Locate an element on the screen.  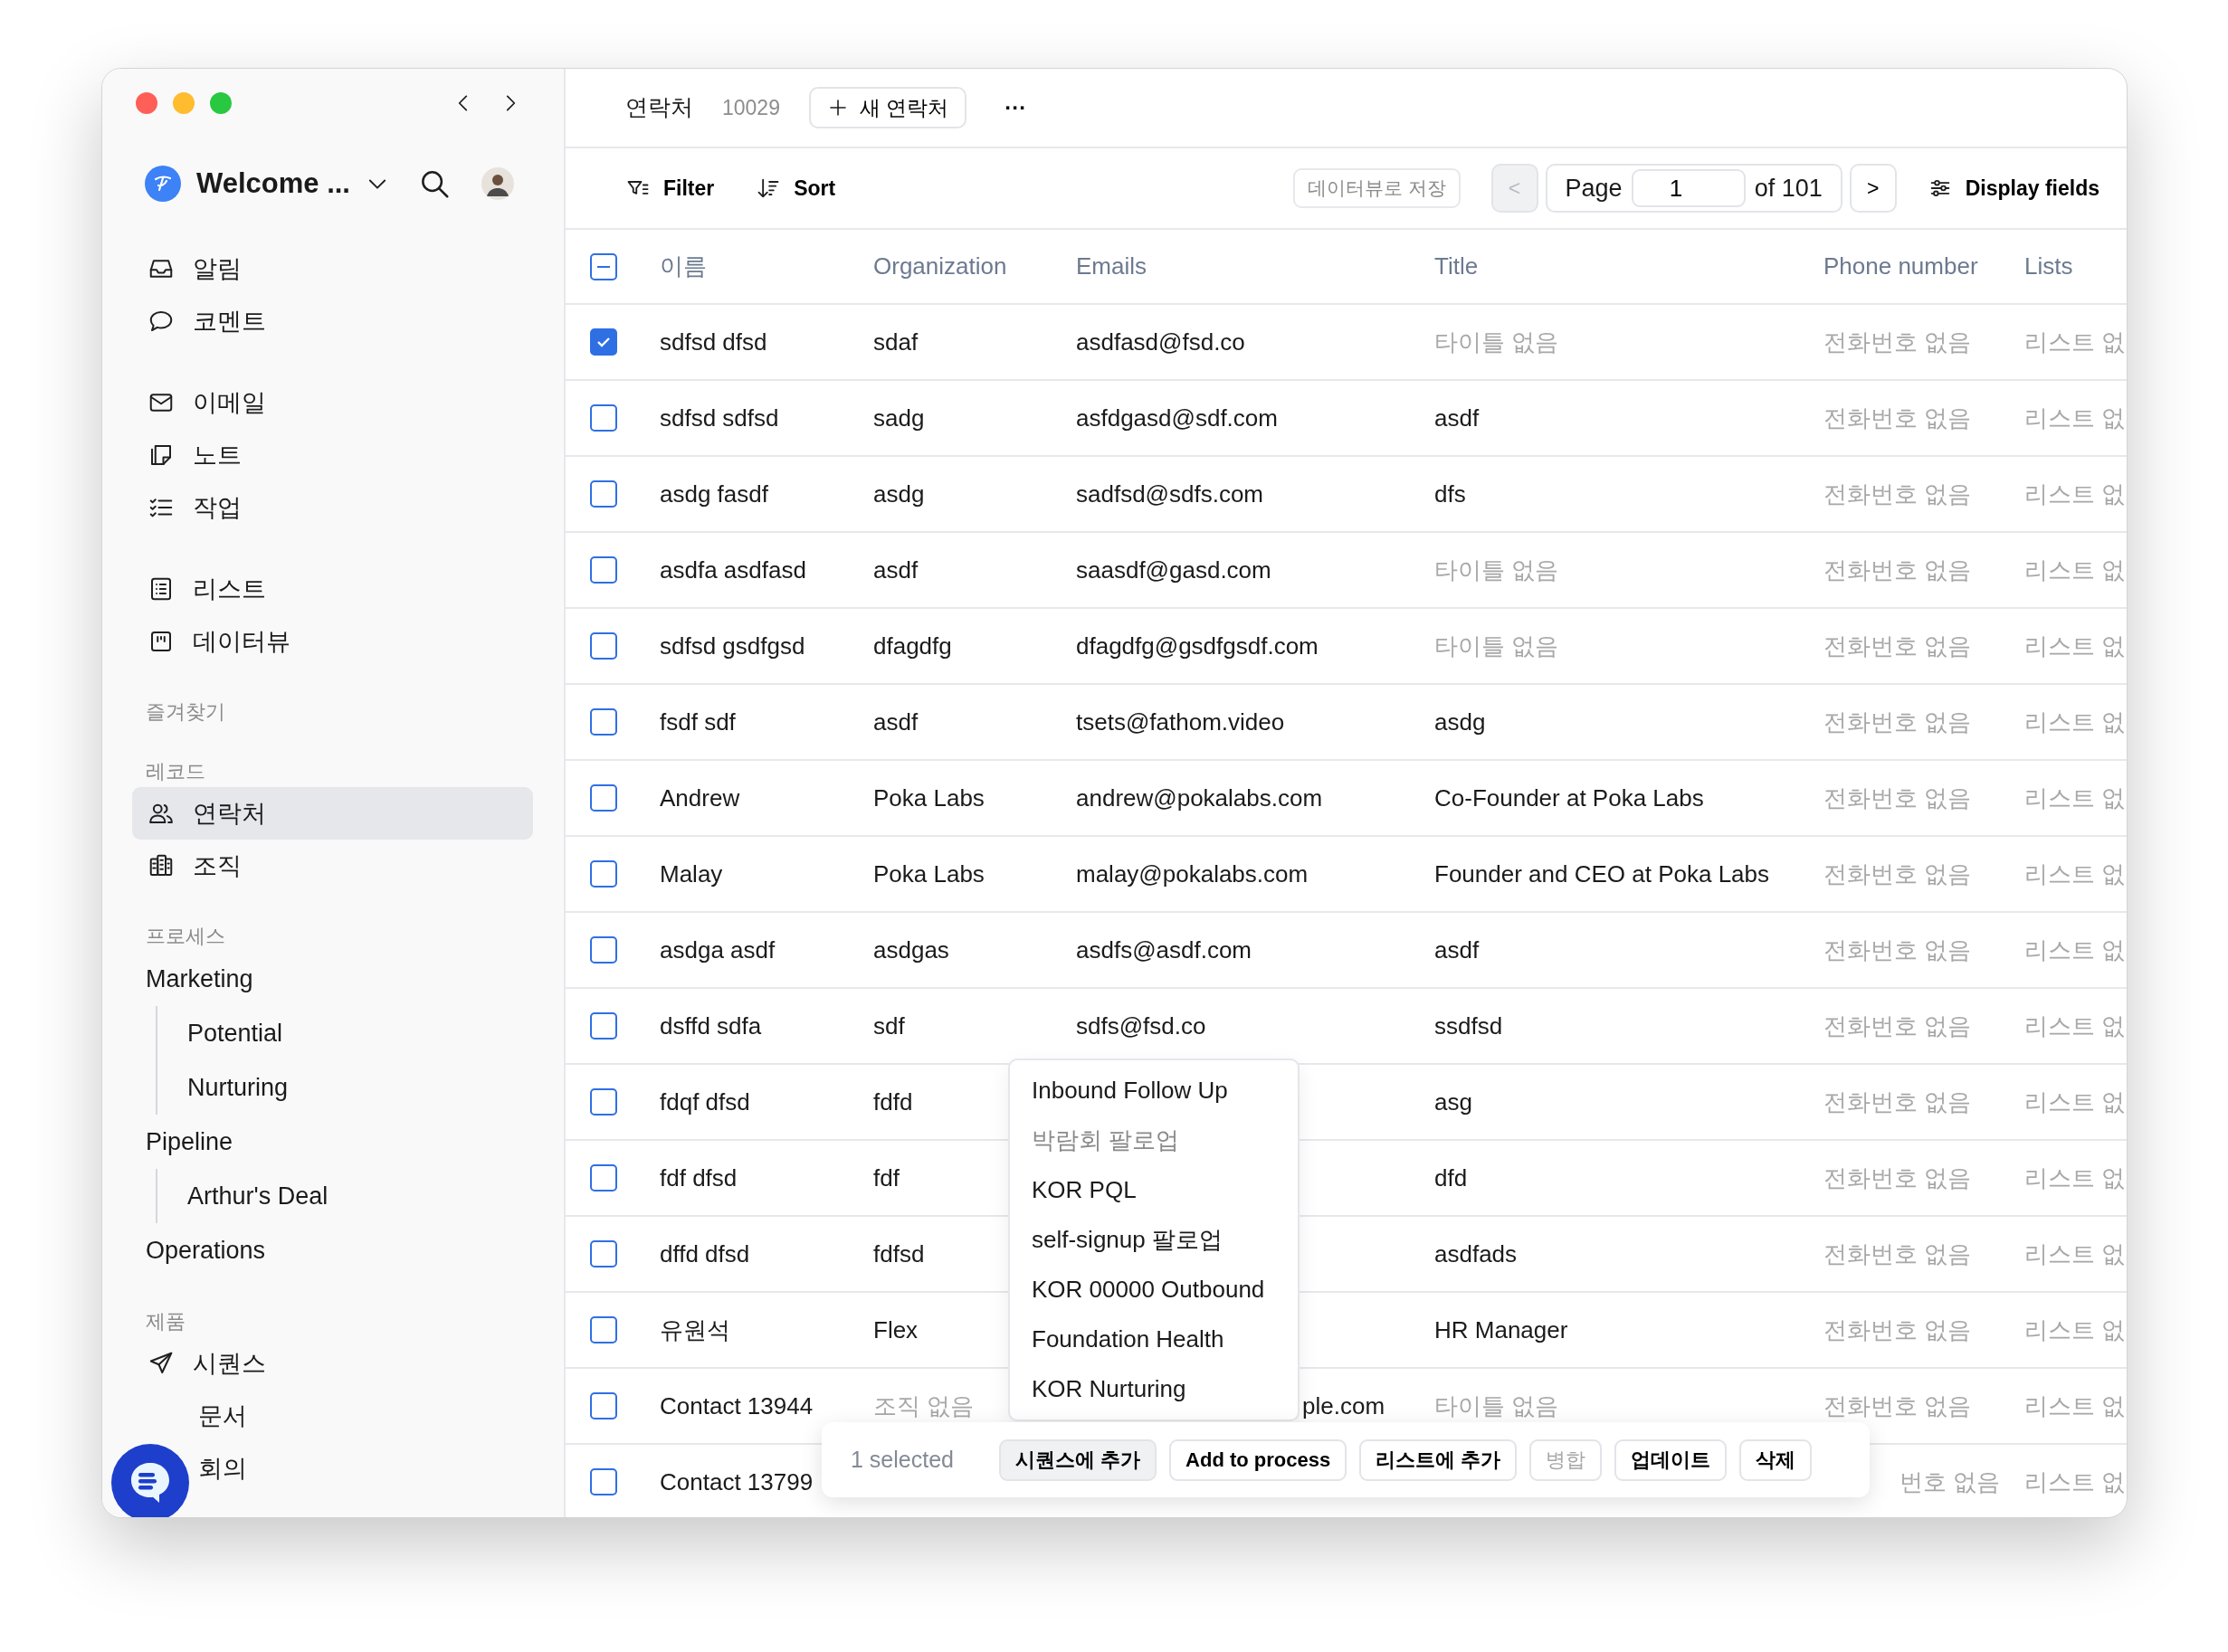
page-input: 1 is located at coordinates (1689, 188).